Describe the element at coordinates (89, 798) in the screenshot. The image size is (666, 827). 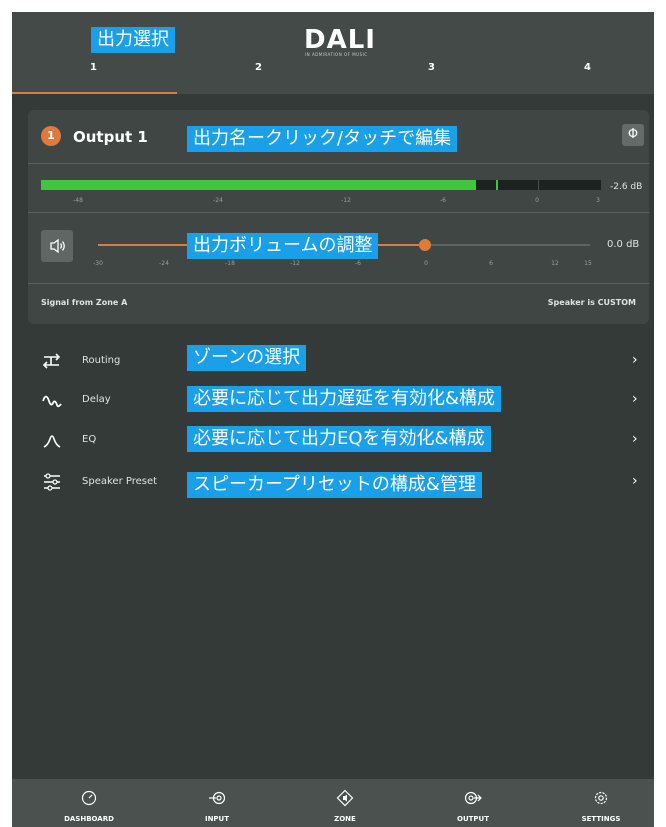
I see `gauge-icon` at that location.